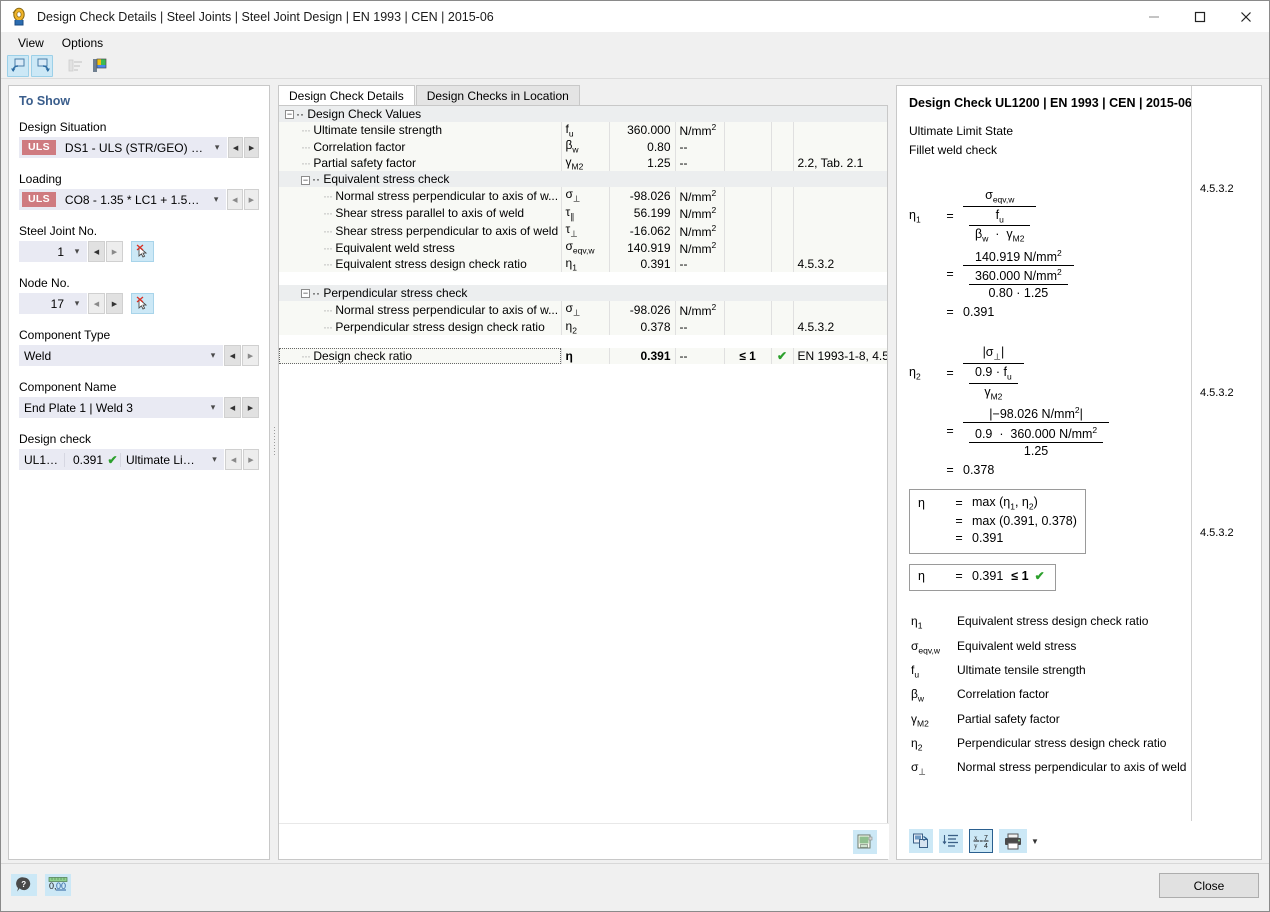  I want to click on help-icon: ?, so click(24, 885).